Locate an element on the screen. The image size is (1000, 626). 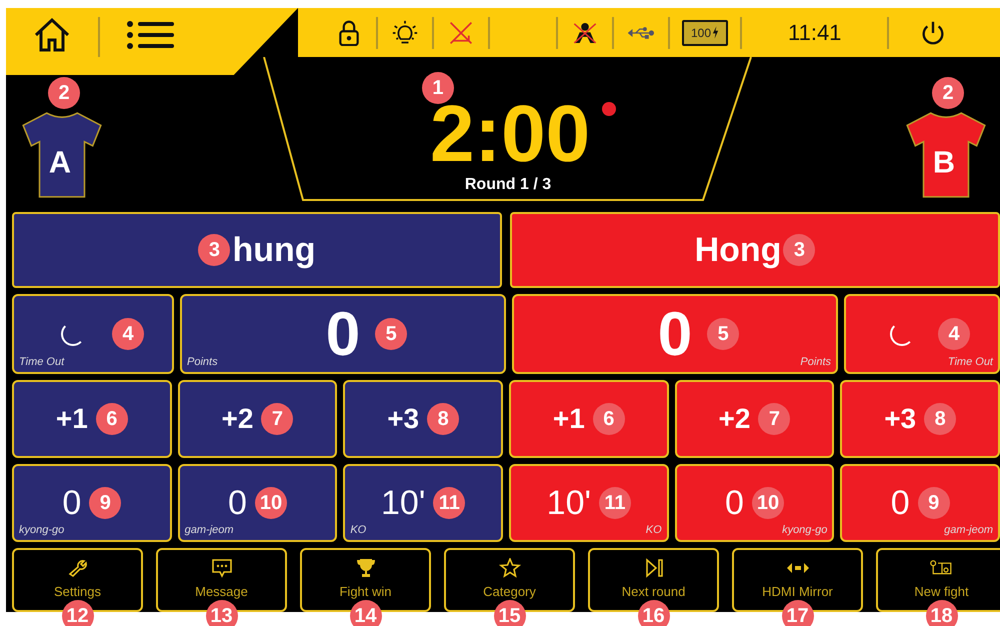
crossed-out-icon is located at coordinates (461, 33).